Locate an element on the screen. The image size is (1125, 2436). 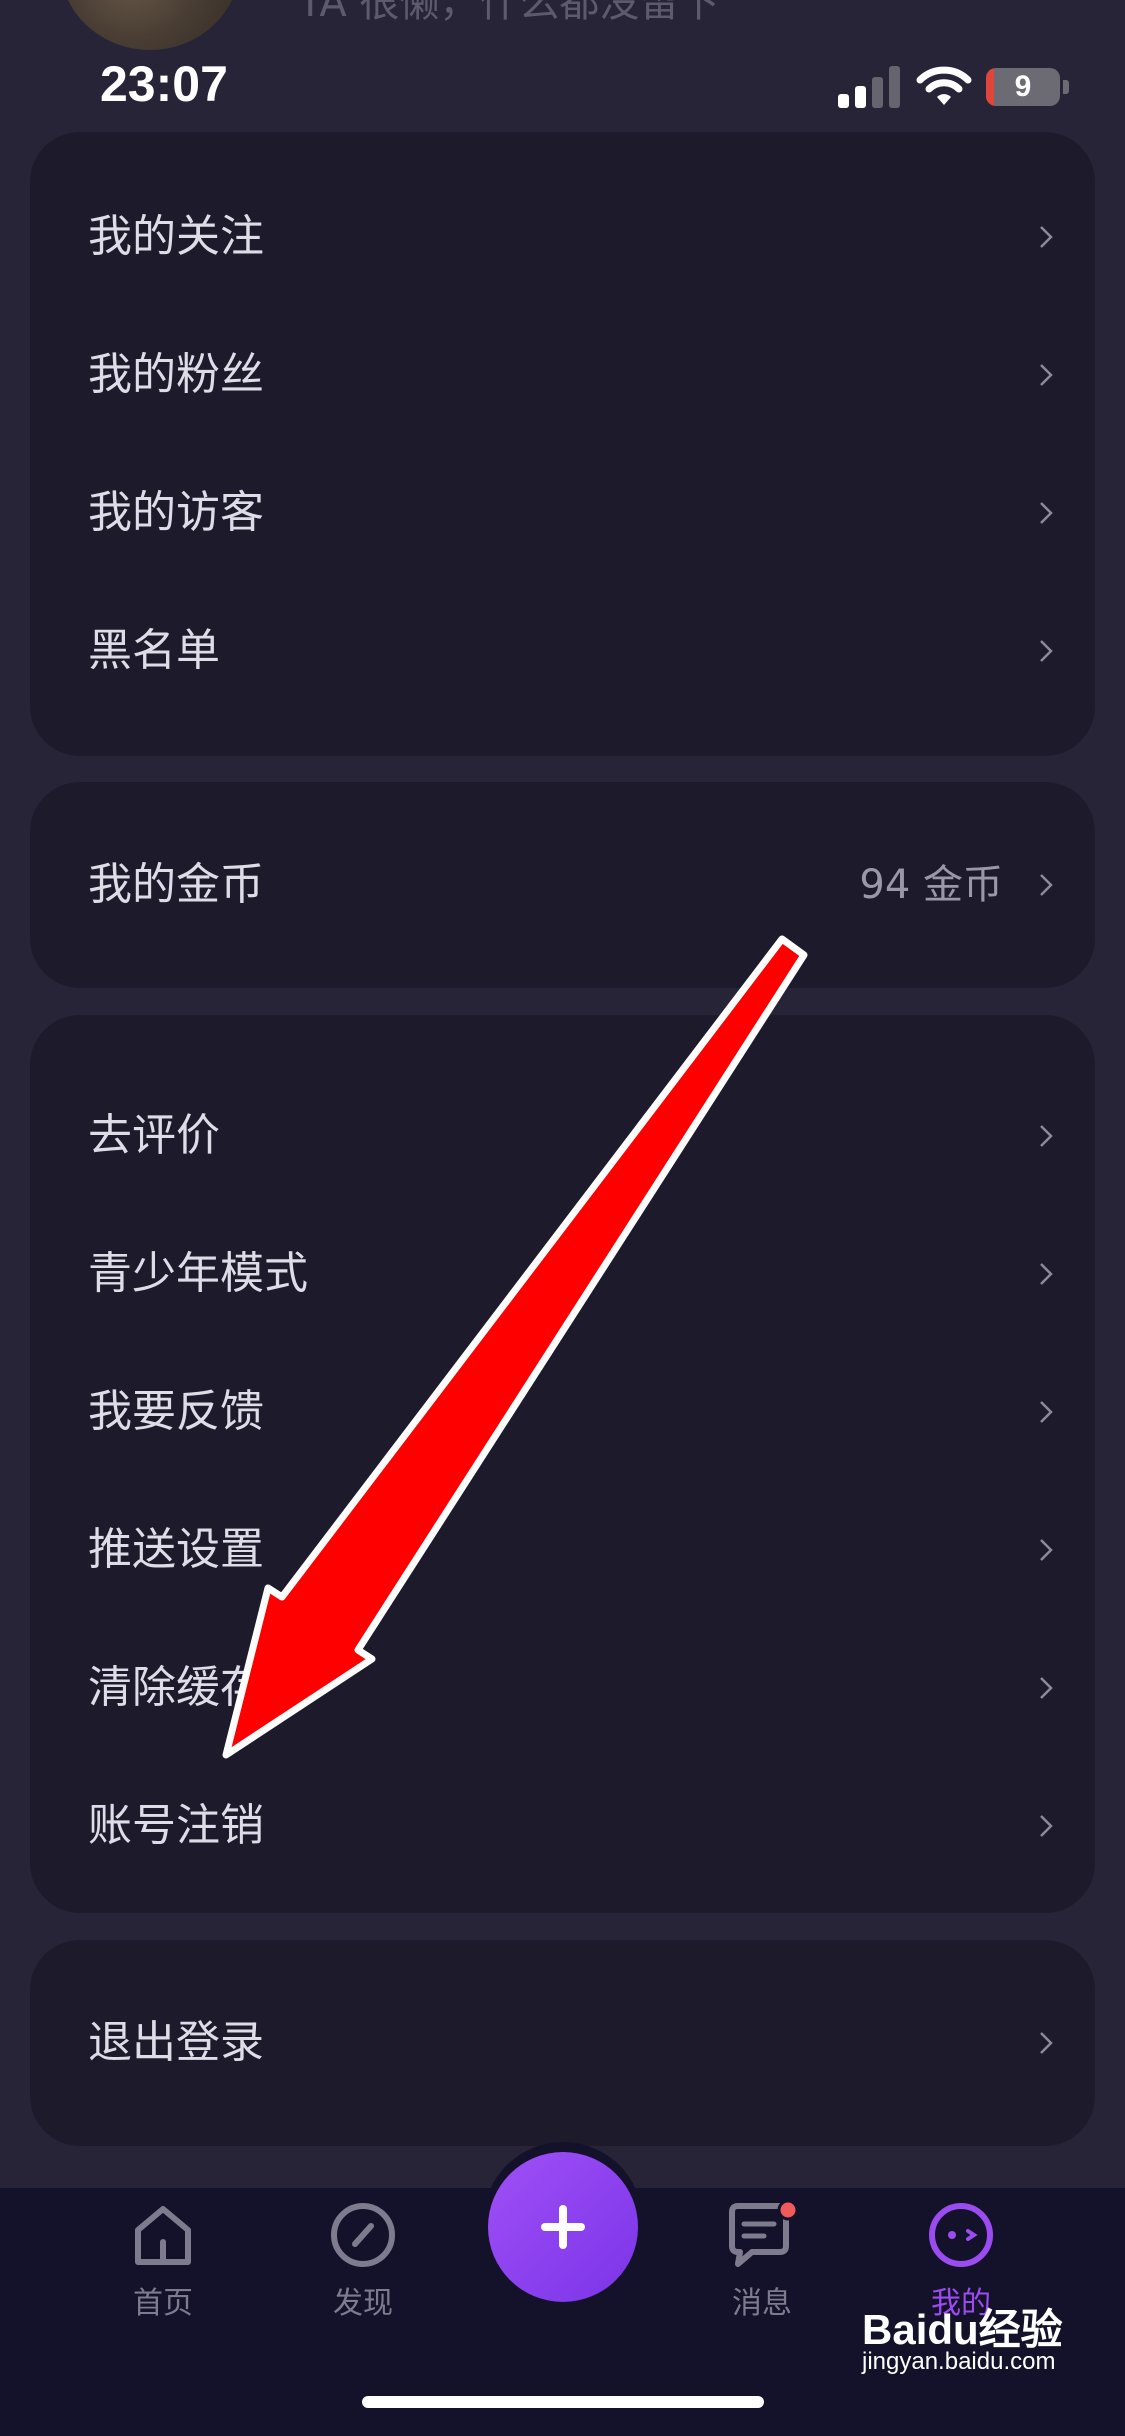
profile-bio: TA 很懒，什么都没留下 is located at coordinates (509, 13).